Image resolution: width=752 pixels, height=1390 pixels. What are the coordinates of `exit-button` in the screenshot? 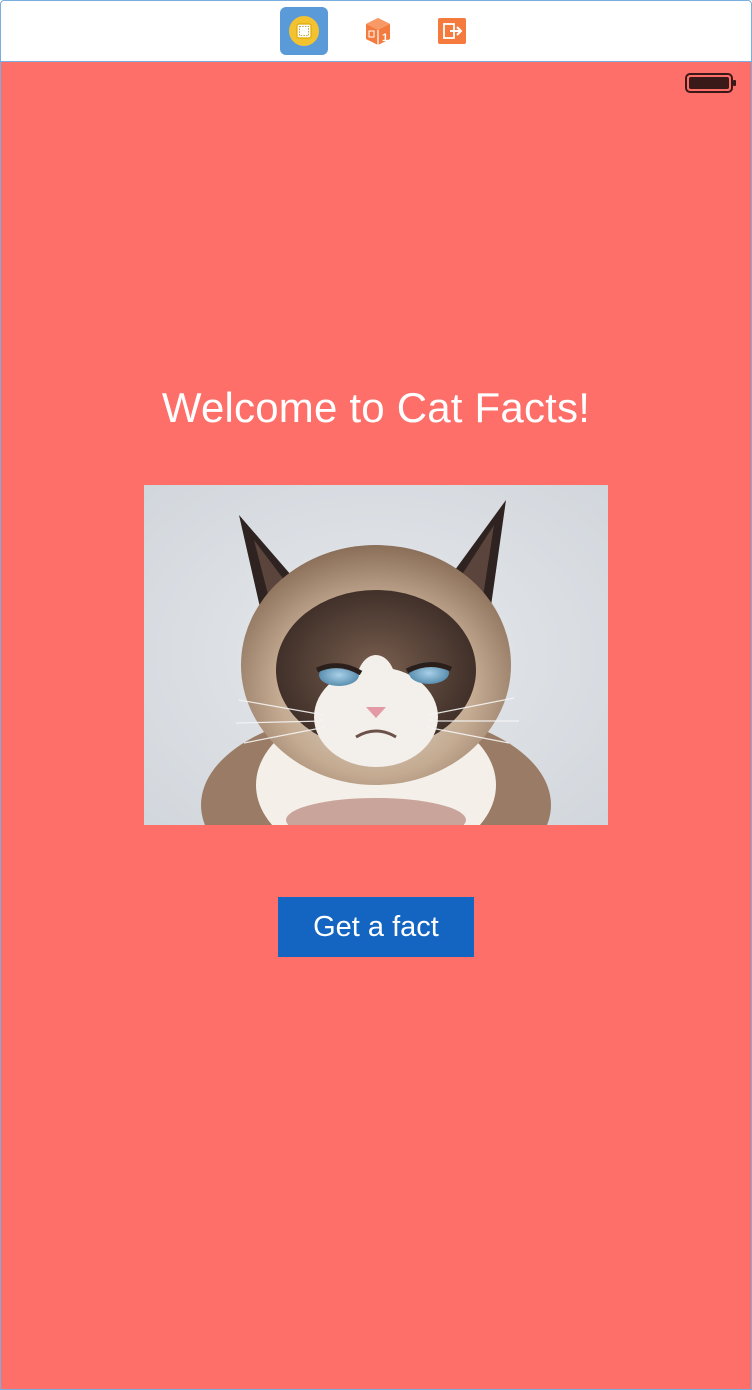 It's located at (452, 31).